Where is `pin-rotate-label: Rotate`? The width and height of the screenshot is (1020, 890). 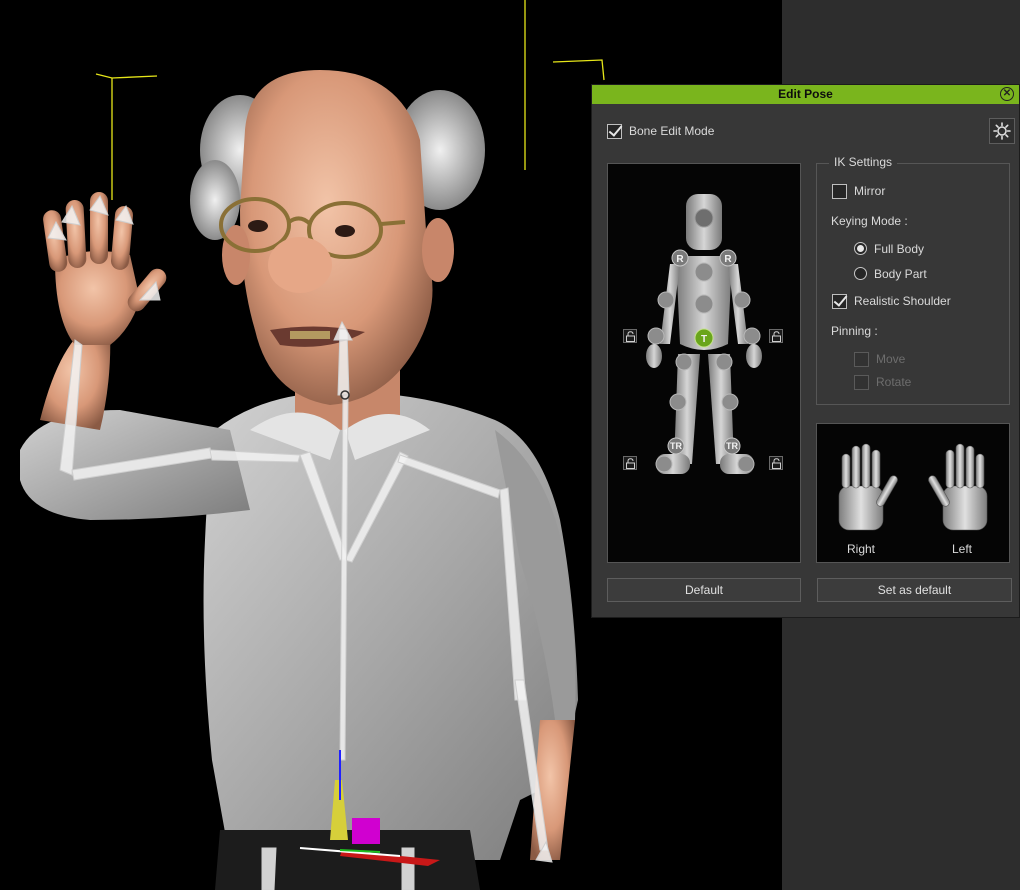
pin-rotate-label: Rotate is located at coordinates (894, 382).